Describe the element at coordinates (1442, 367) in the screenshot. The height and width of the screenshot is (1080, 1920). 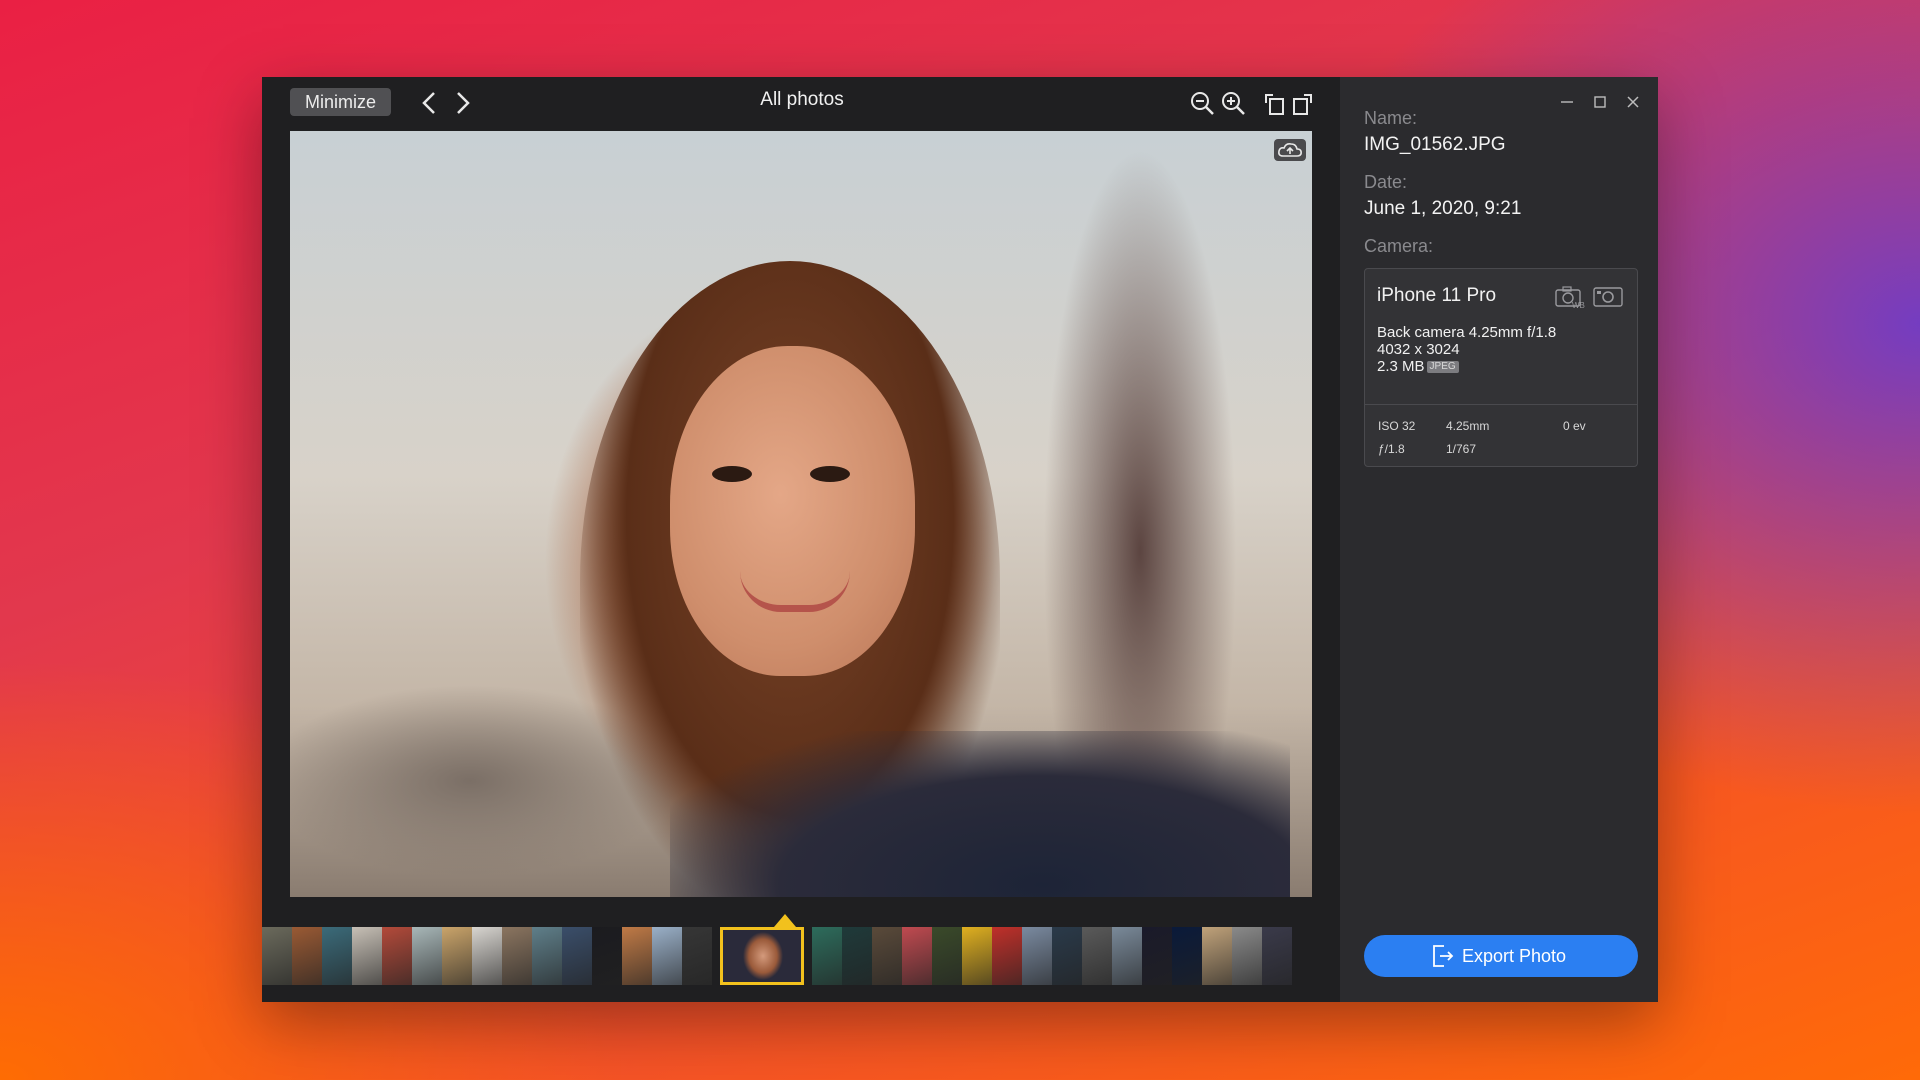
I see `format-badge: JPEG` at that location.